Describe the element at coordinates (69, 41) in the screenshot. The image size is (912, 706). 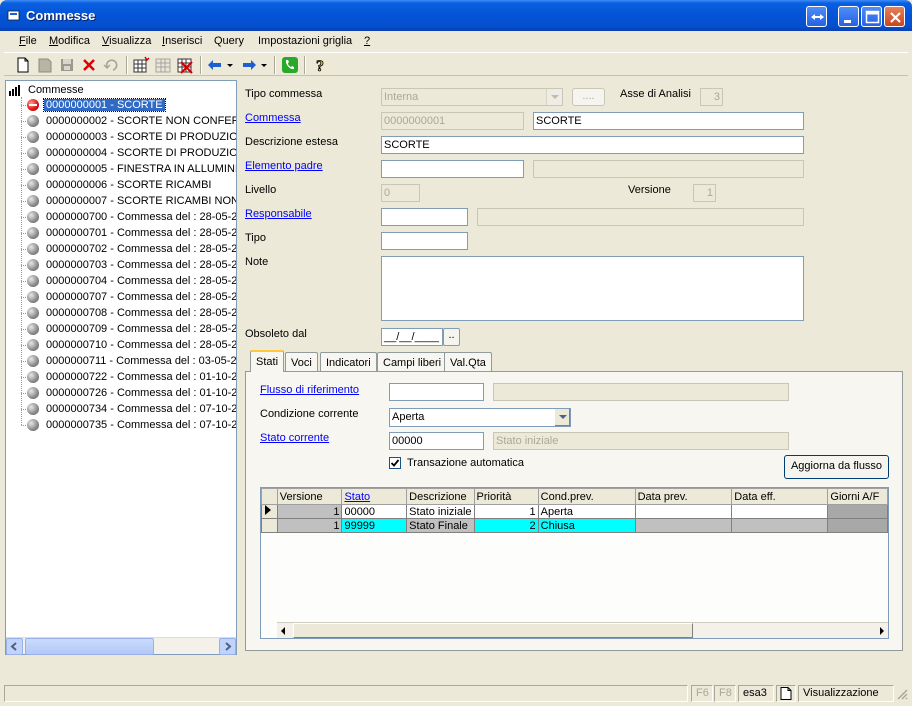
I see `menu-item-1: Modifica` at that location.